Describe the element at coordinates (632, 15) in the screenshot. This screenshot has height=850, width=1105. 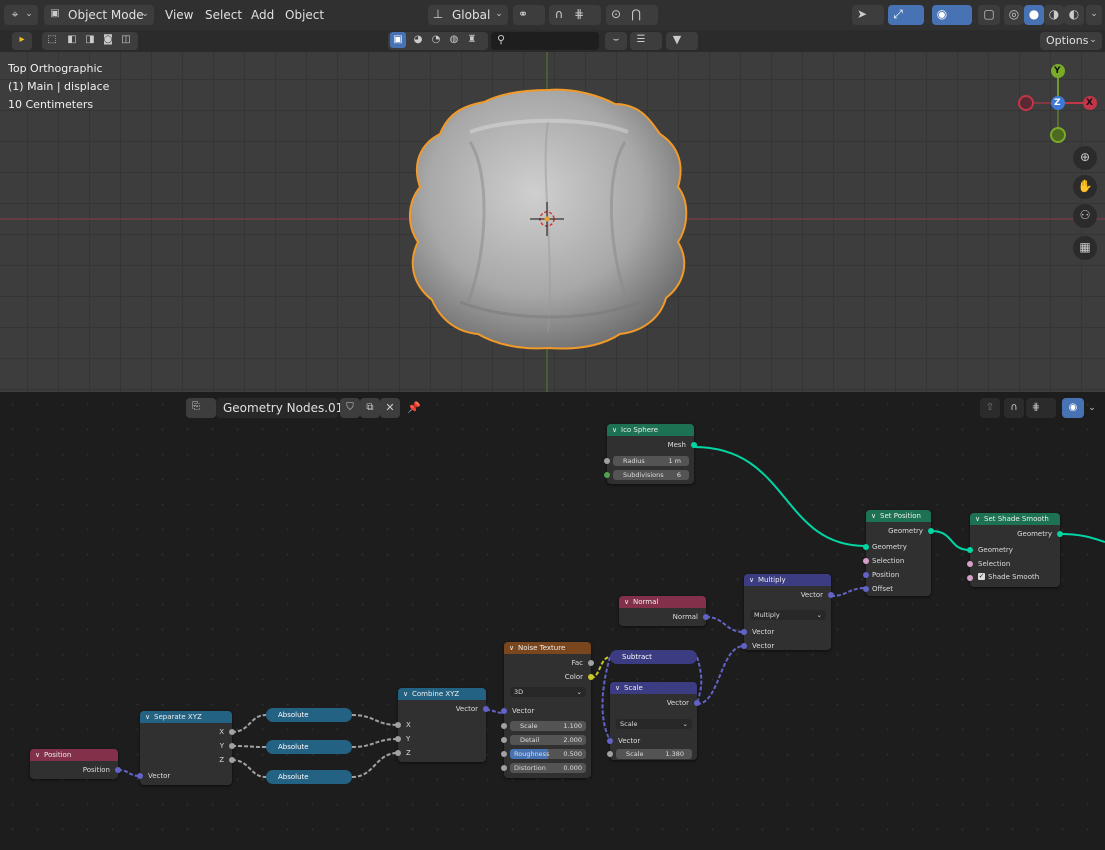
I see `proportional-edit-button: ⊙ ⋂` at that location.